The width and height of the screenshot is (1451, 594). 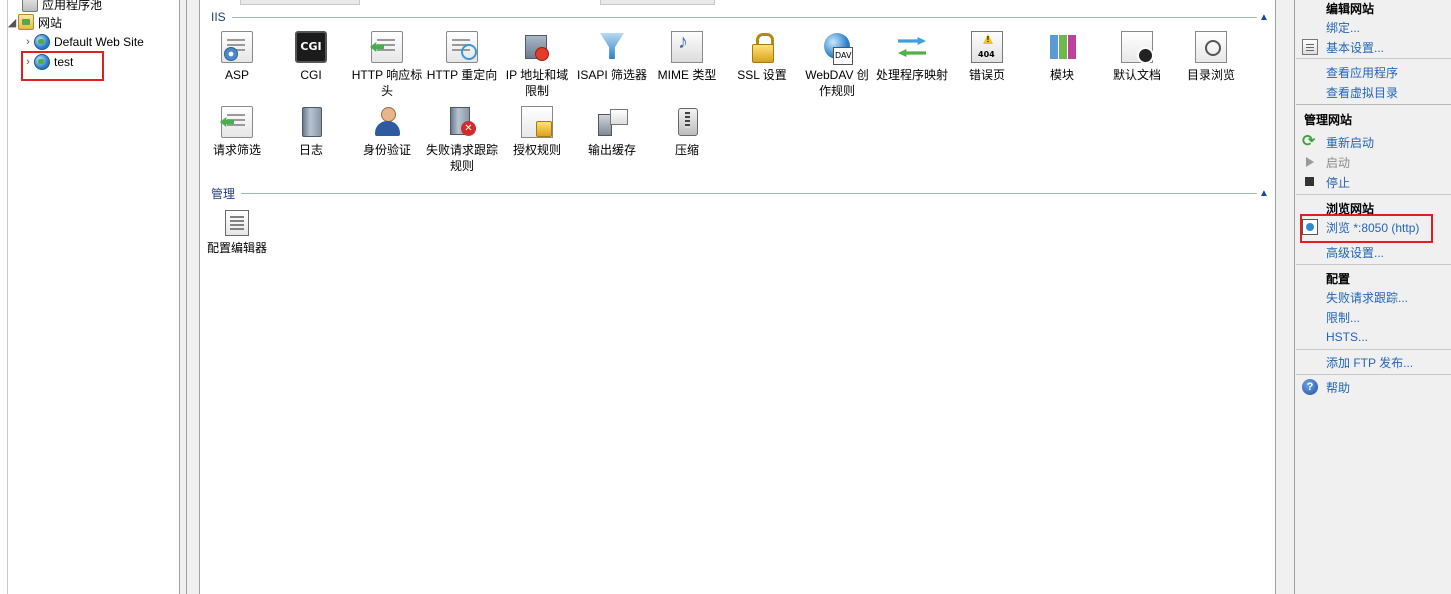 I want to click on feature-isapi-filters: ISAPI 筛选器, so click(x=612, y=57).